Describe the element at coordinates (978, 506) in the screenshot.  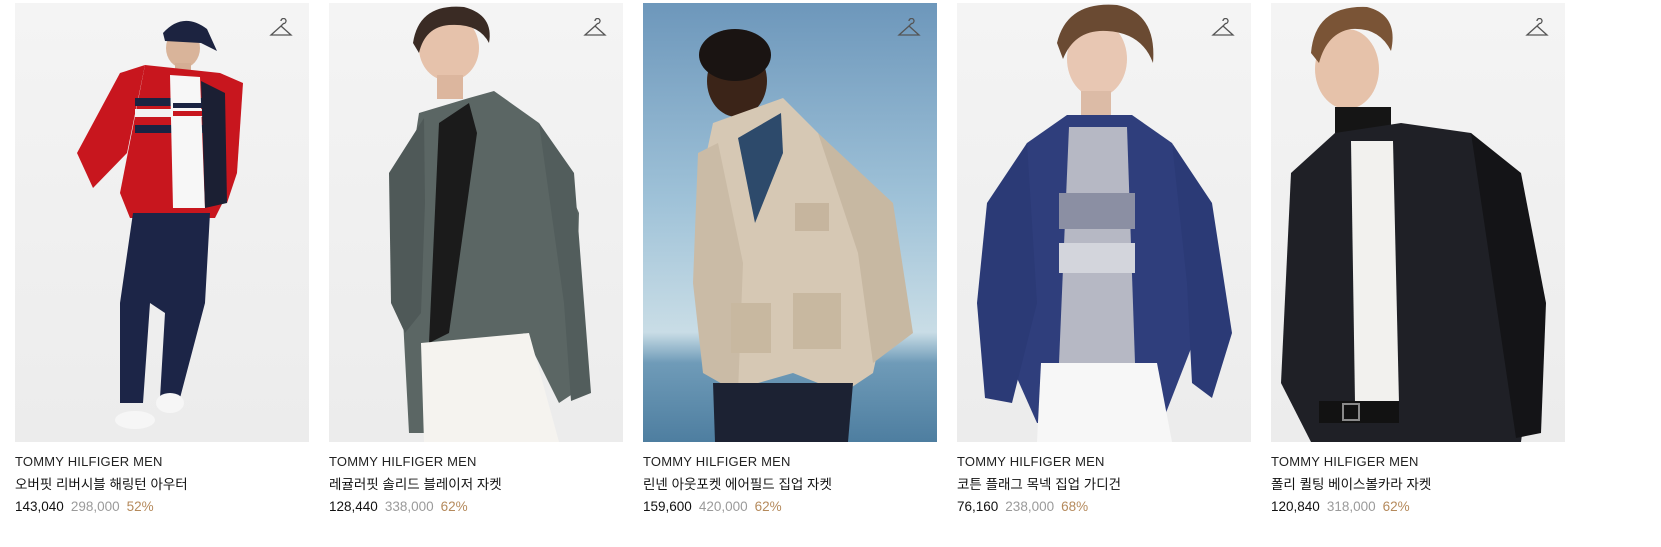
I see `sale-price: 76,160` at that location.